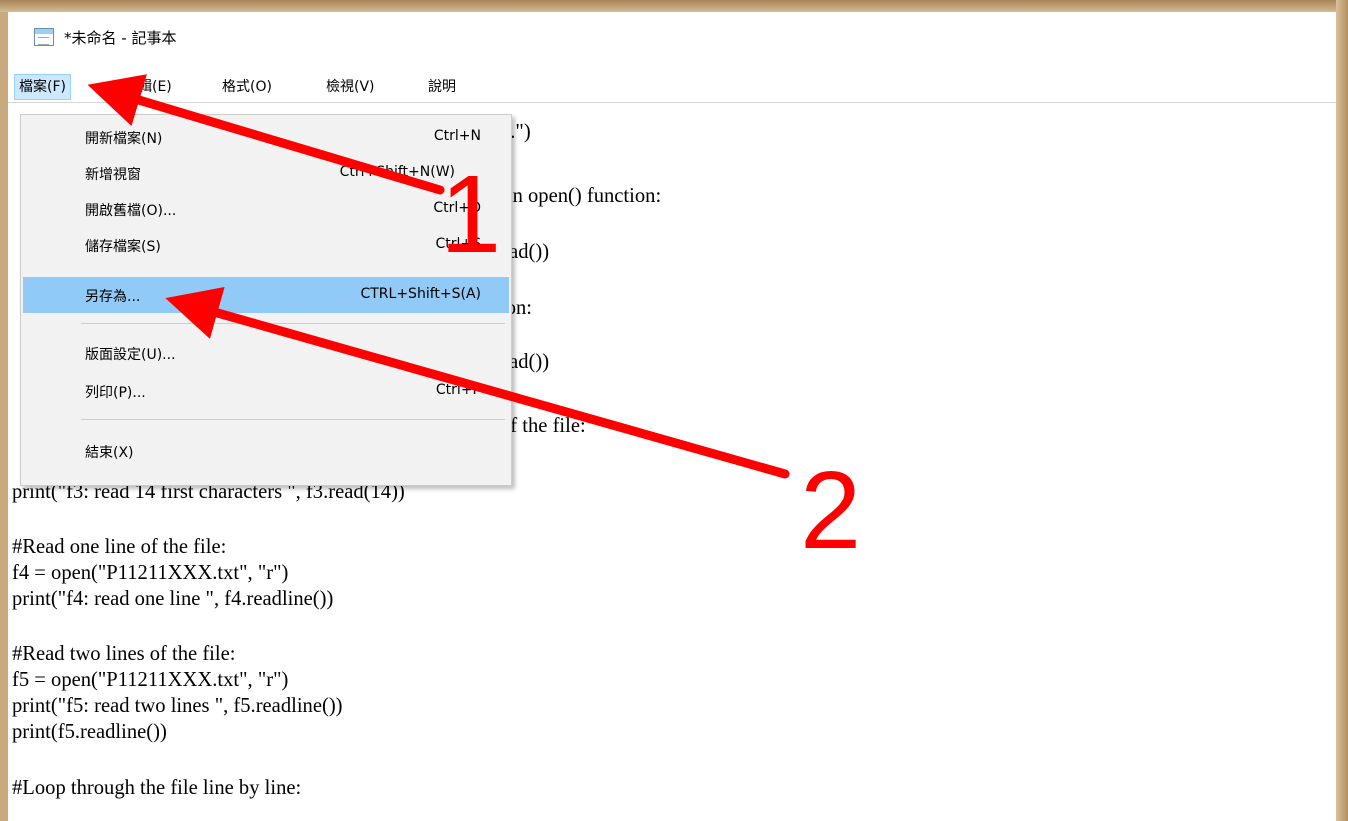 Image resolution: width=1348 pixels, height=821 pixels. What do you see at coordinates (672, 40) in the screenshot?
I see `title-bar: *未命名 - 記事本` at bounding box center [672, 40].